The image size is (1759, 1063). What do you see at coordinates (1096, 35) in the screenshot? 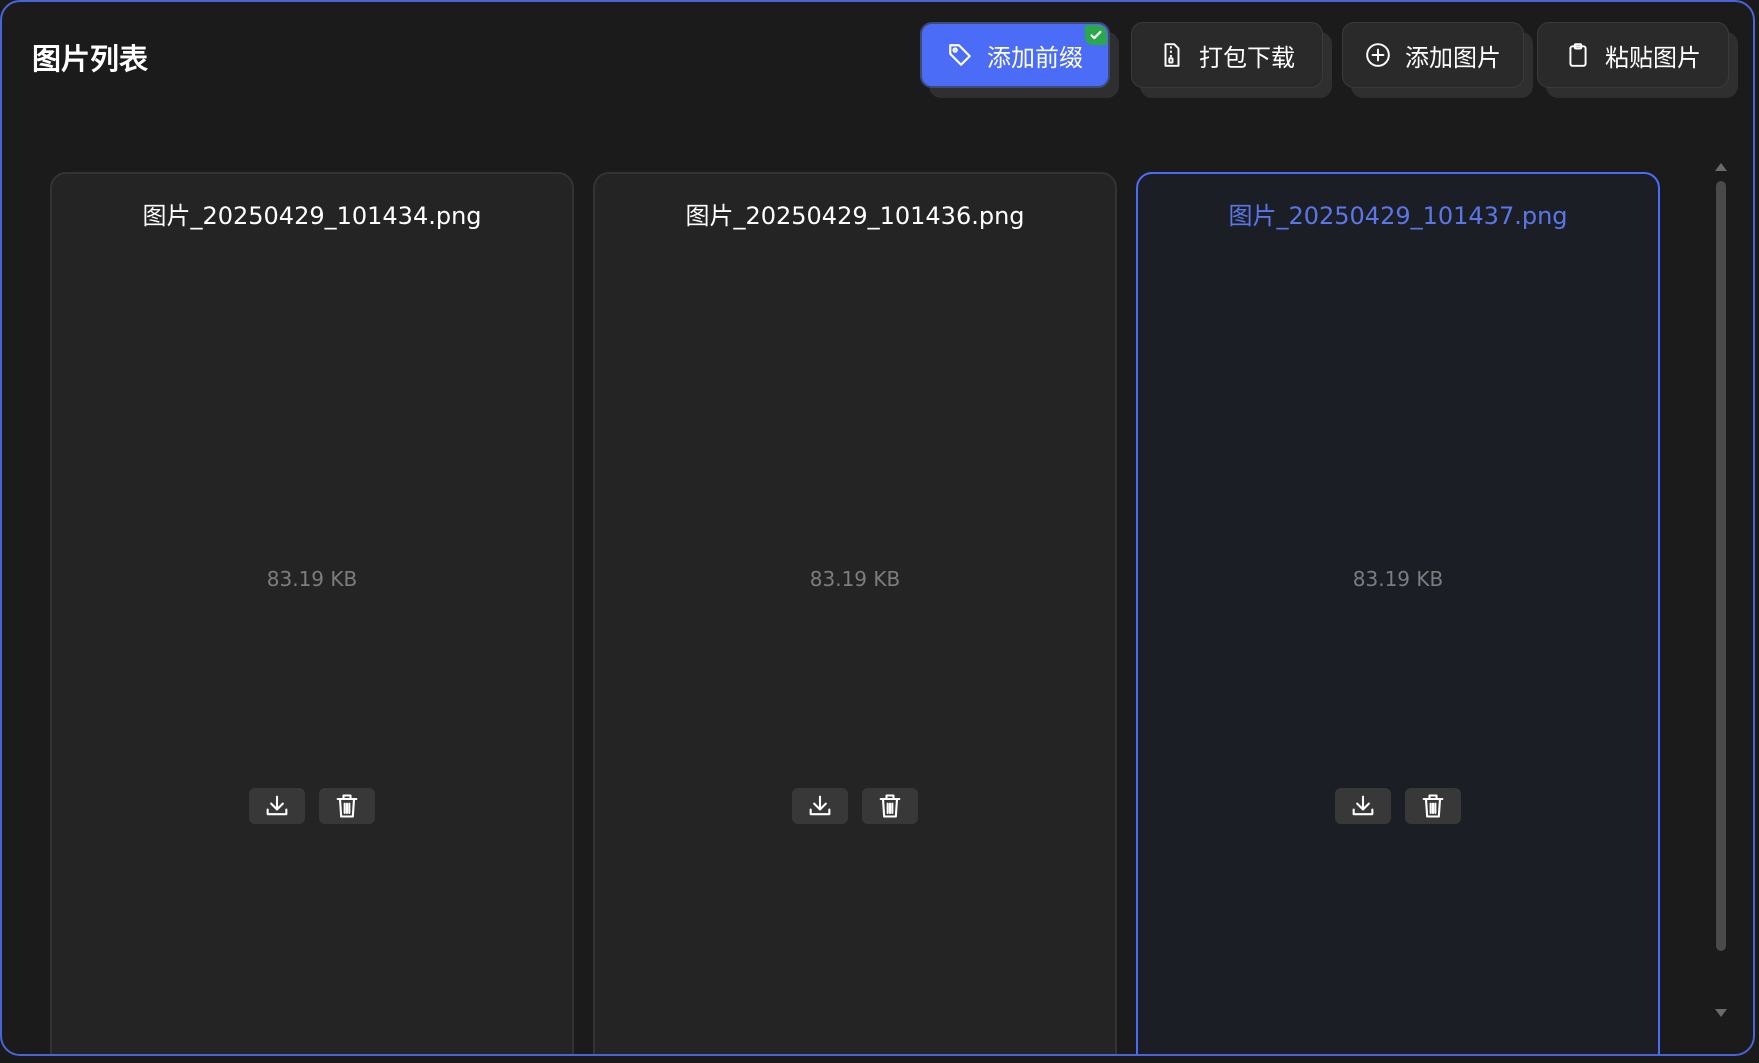
I see `checkmark-icon` at bounding box center [1096, 35].